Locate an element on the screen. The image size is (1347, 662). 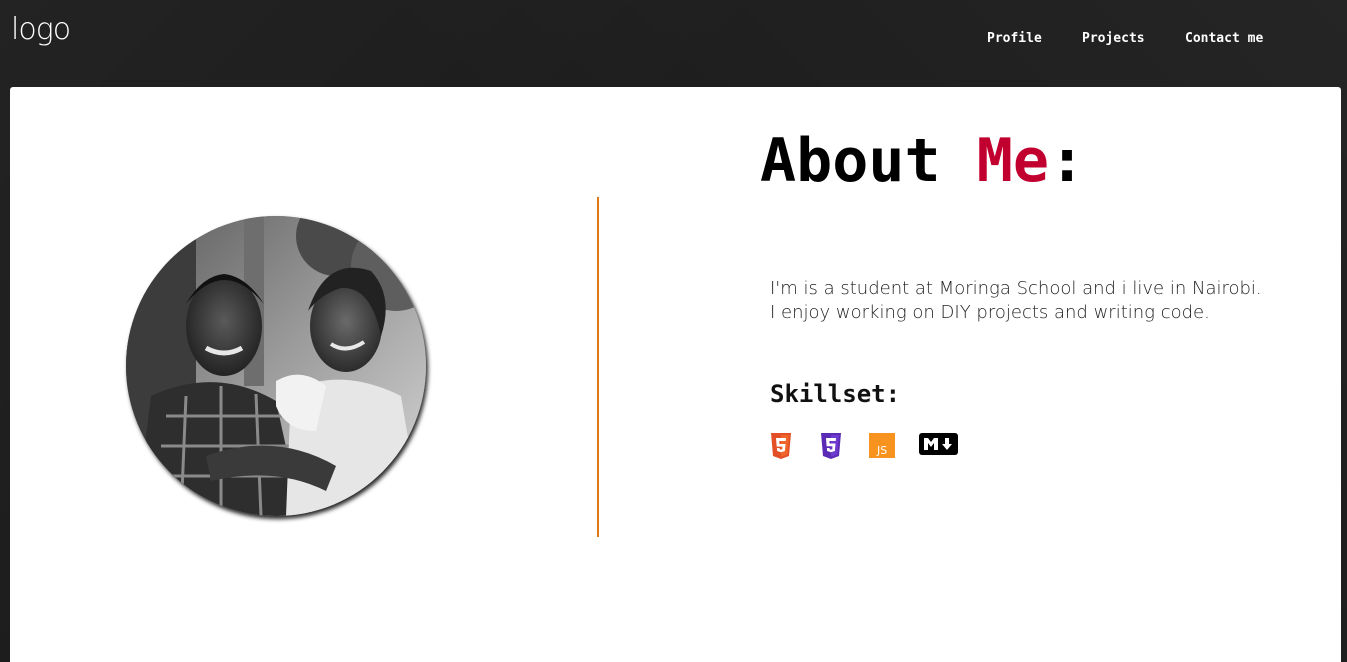
about-heading-main: About is located at coordinates (868, 161).